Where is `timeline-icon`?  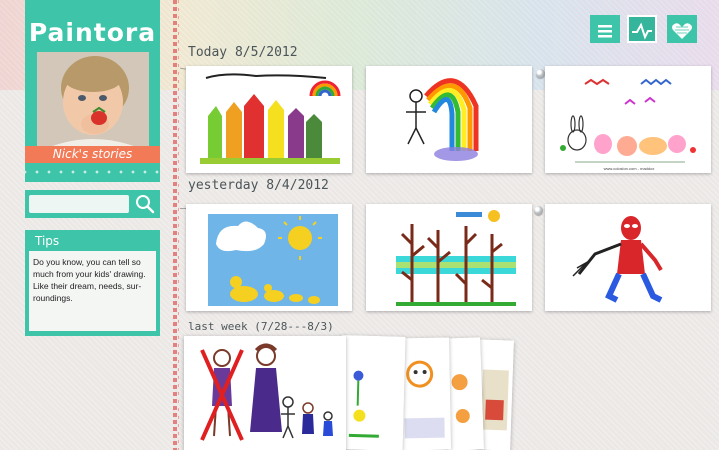 timeline-icon is located at coordinates (642, 31).